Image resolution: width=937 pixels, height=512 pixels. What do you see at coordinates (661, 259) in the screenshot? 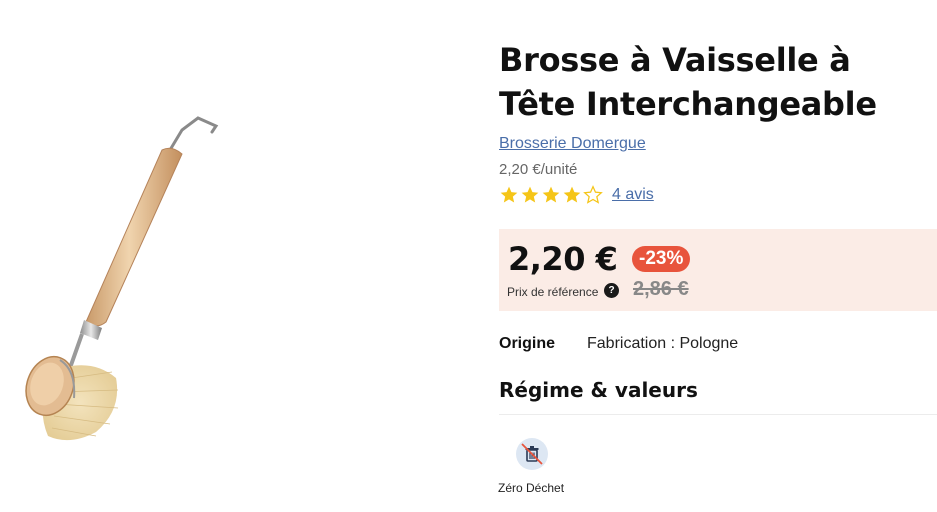
I see `discount-badge: -23%` at bounding box center [661, 259].